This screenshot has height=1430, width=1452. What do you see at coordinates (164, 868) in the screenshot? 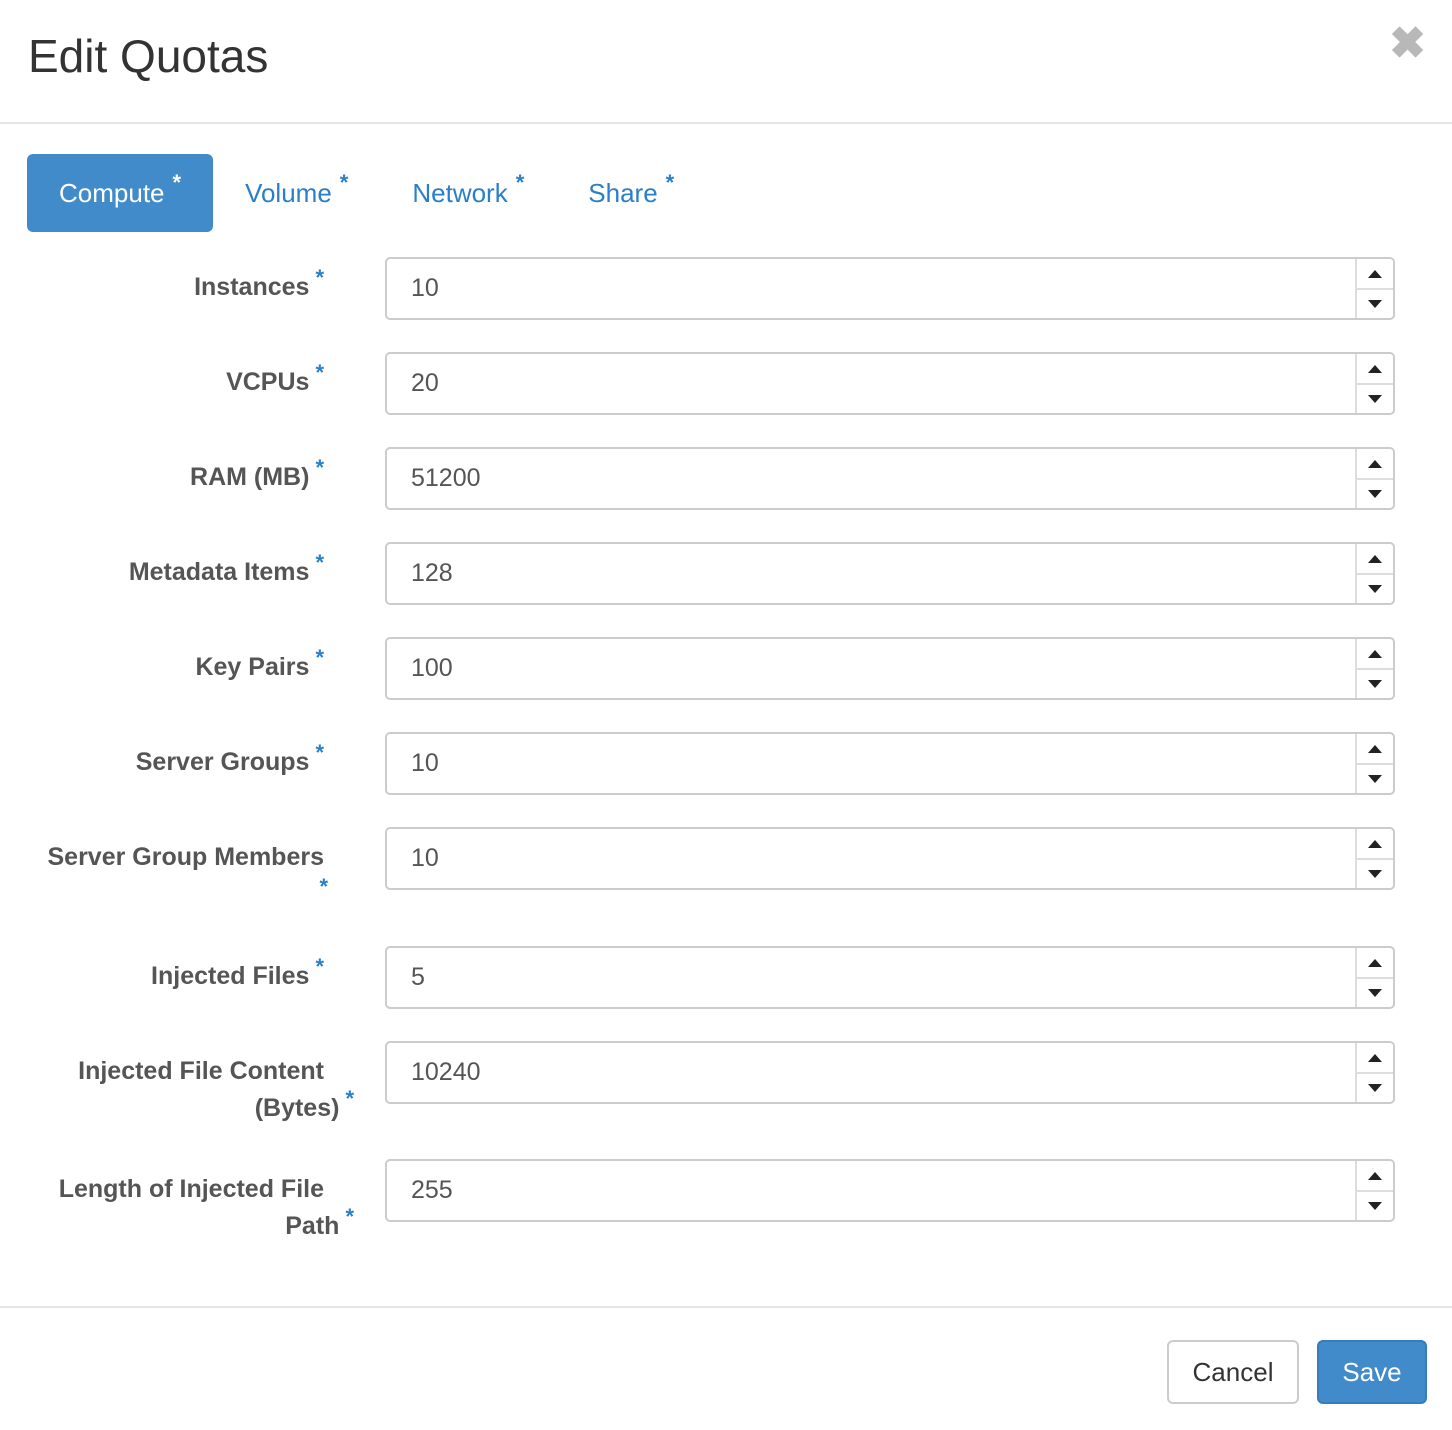
I see `field-label-server-group-members: Server Group Members *` at bounding box center [164, 868].